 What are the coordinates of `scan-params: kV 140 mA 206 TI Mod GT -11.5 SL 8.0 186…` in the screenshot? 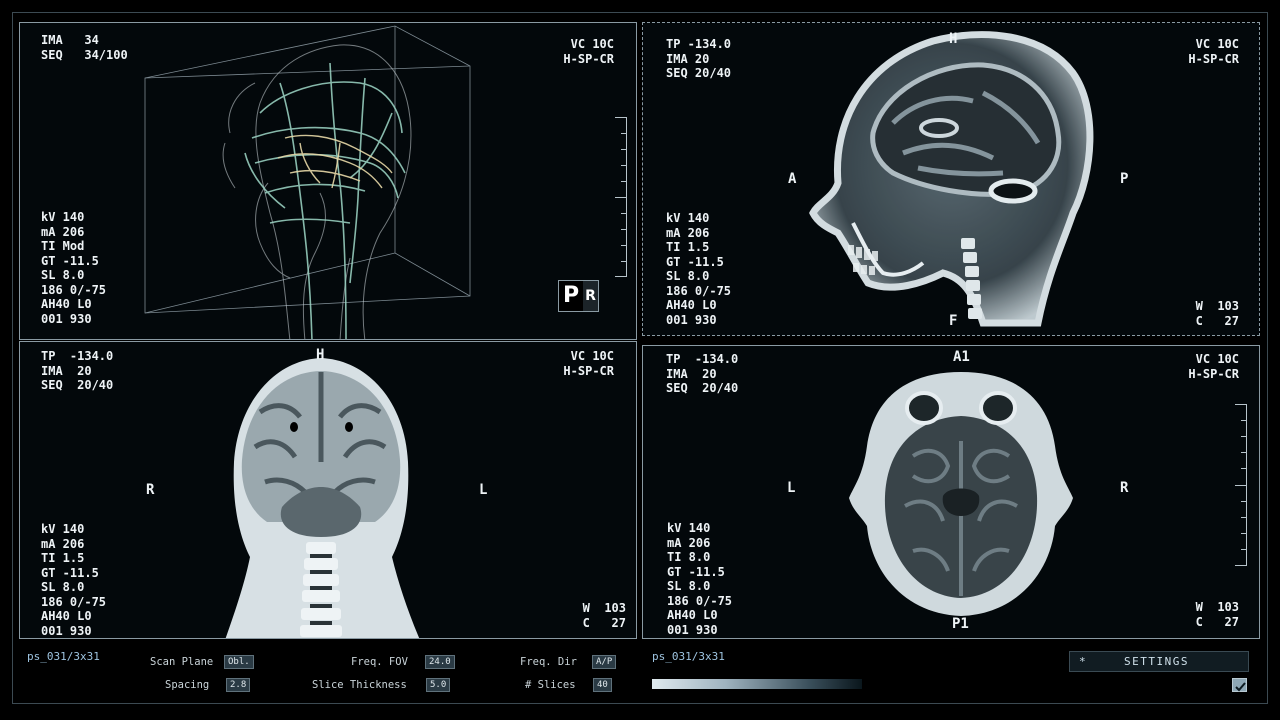 It's located at (74, 268).